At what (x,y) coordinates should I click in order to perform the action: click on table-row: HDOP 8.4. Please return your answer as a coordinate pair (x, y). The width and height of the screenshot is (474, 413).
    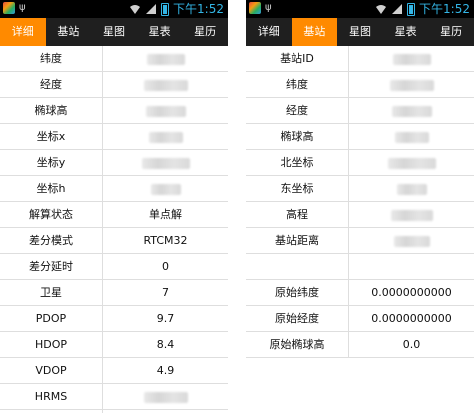
    Looking at the image, I should click on (114, 345).